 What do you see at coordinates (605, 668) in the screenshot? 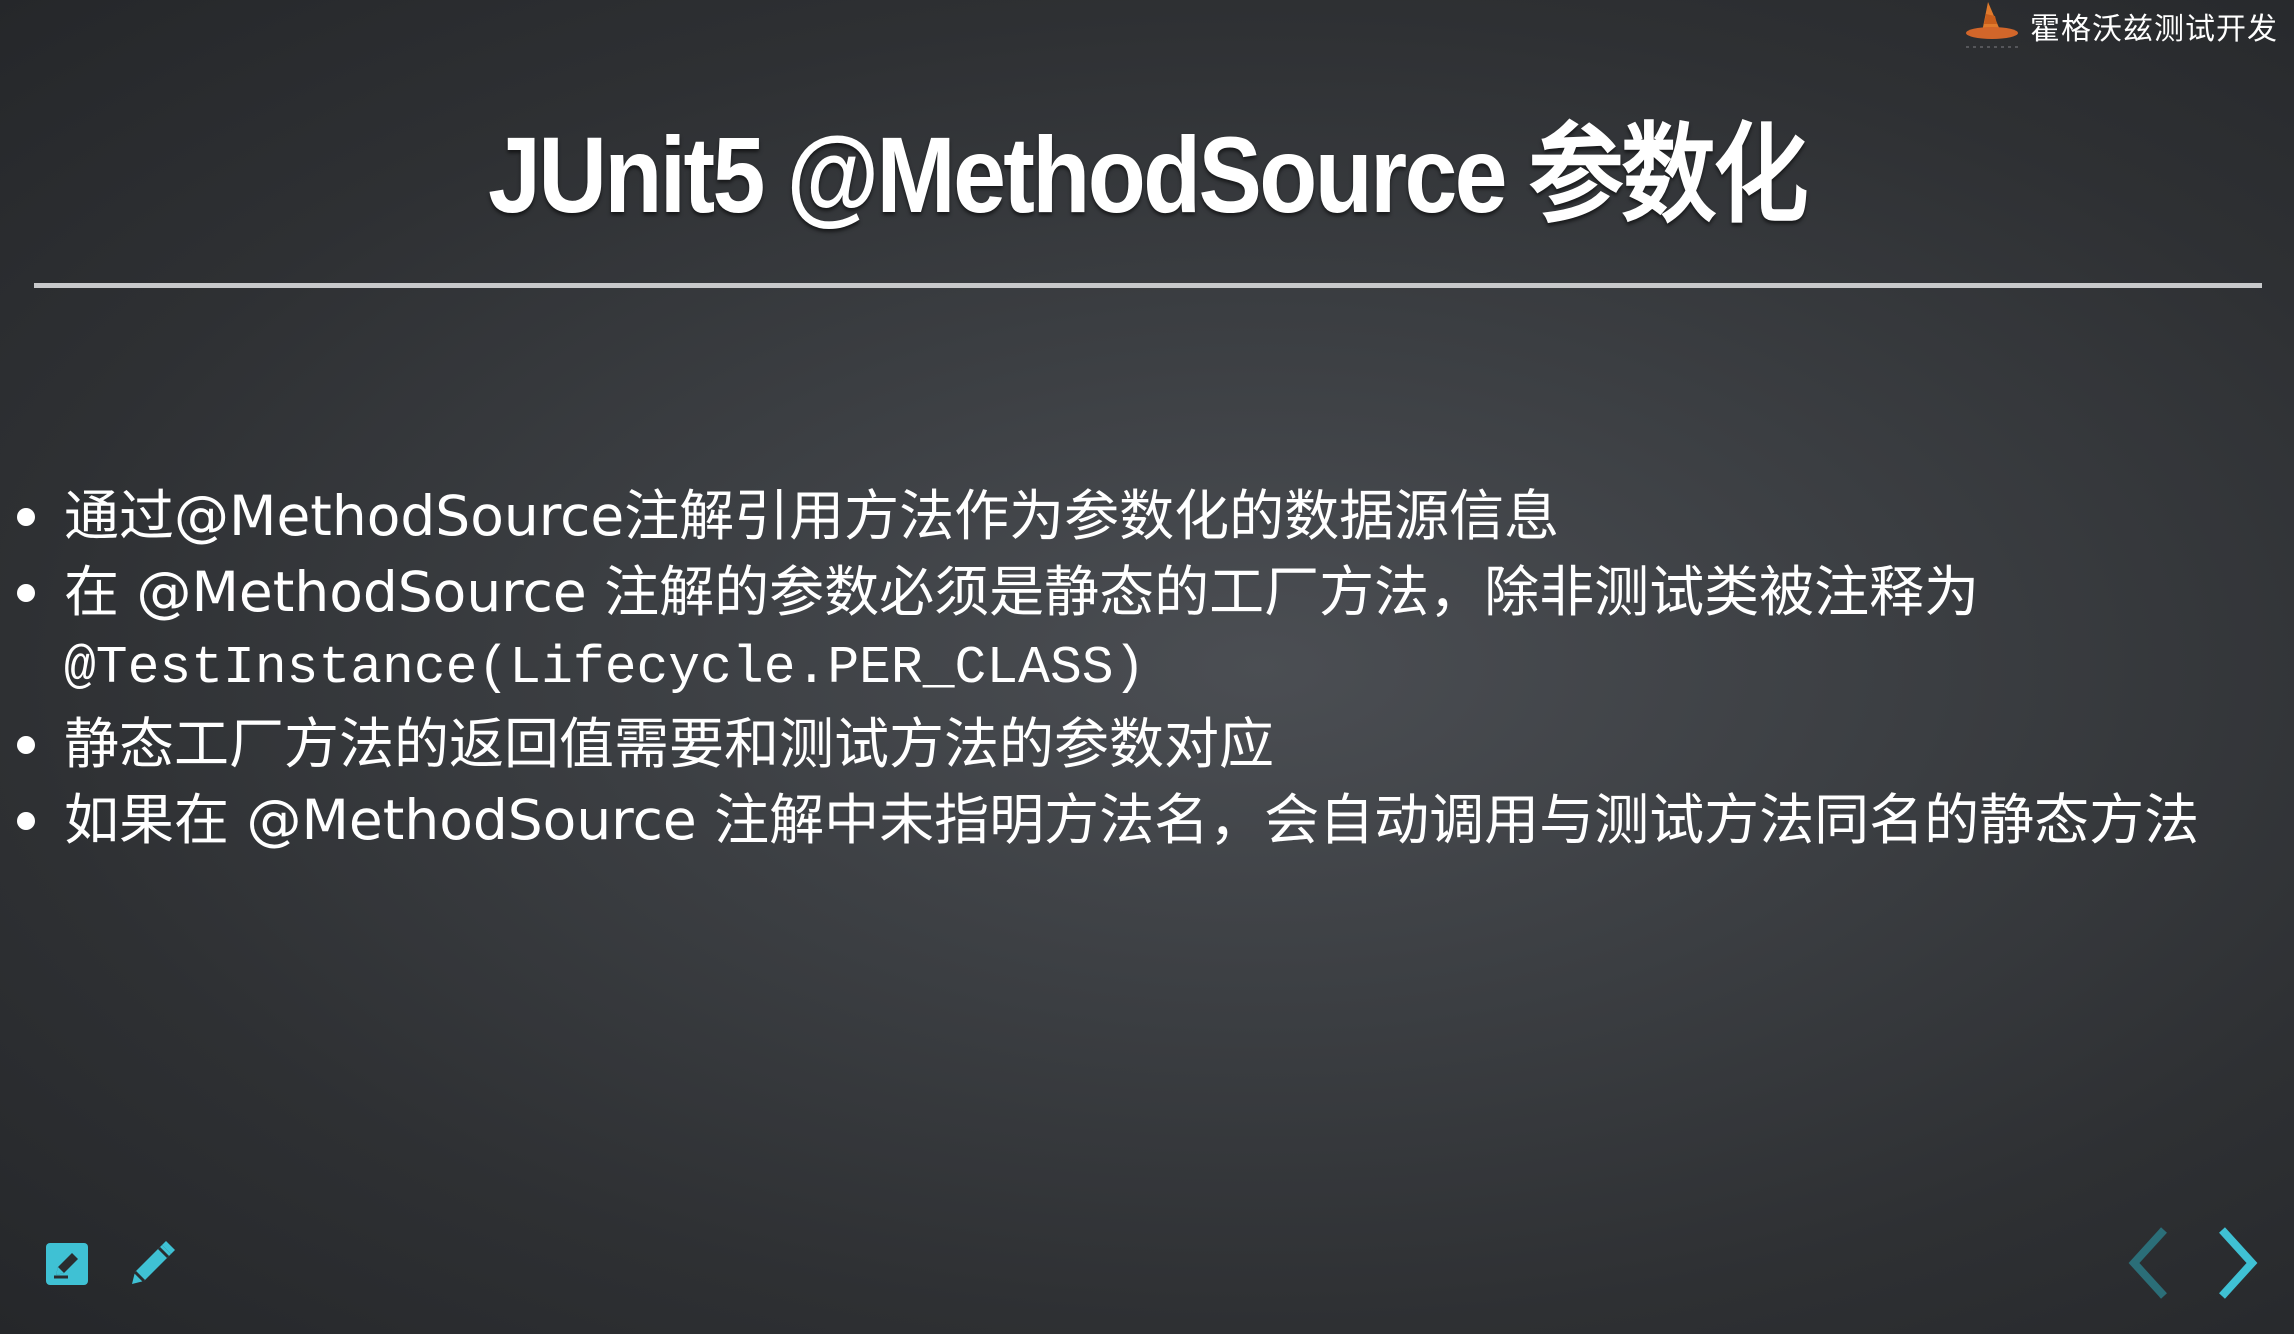
I see `bullet-code: @TestInstance(Lifecycle.PER_CLASS)` at bounding box center [605, 668].